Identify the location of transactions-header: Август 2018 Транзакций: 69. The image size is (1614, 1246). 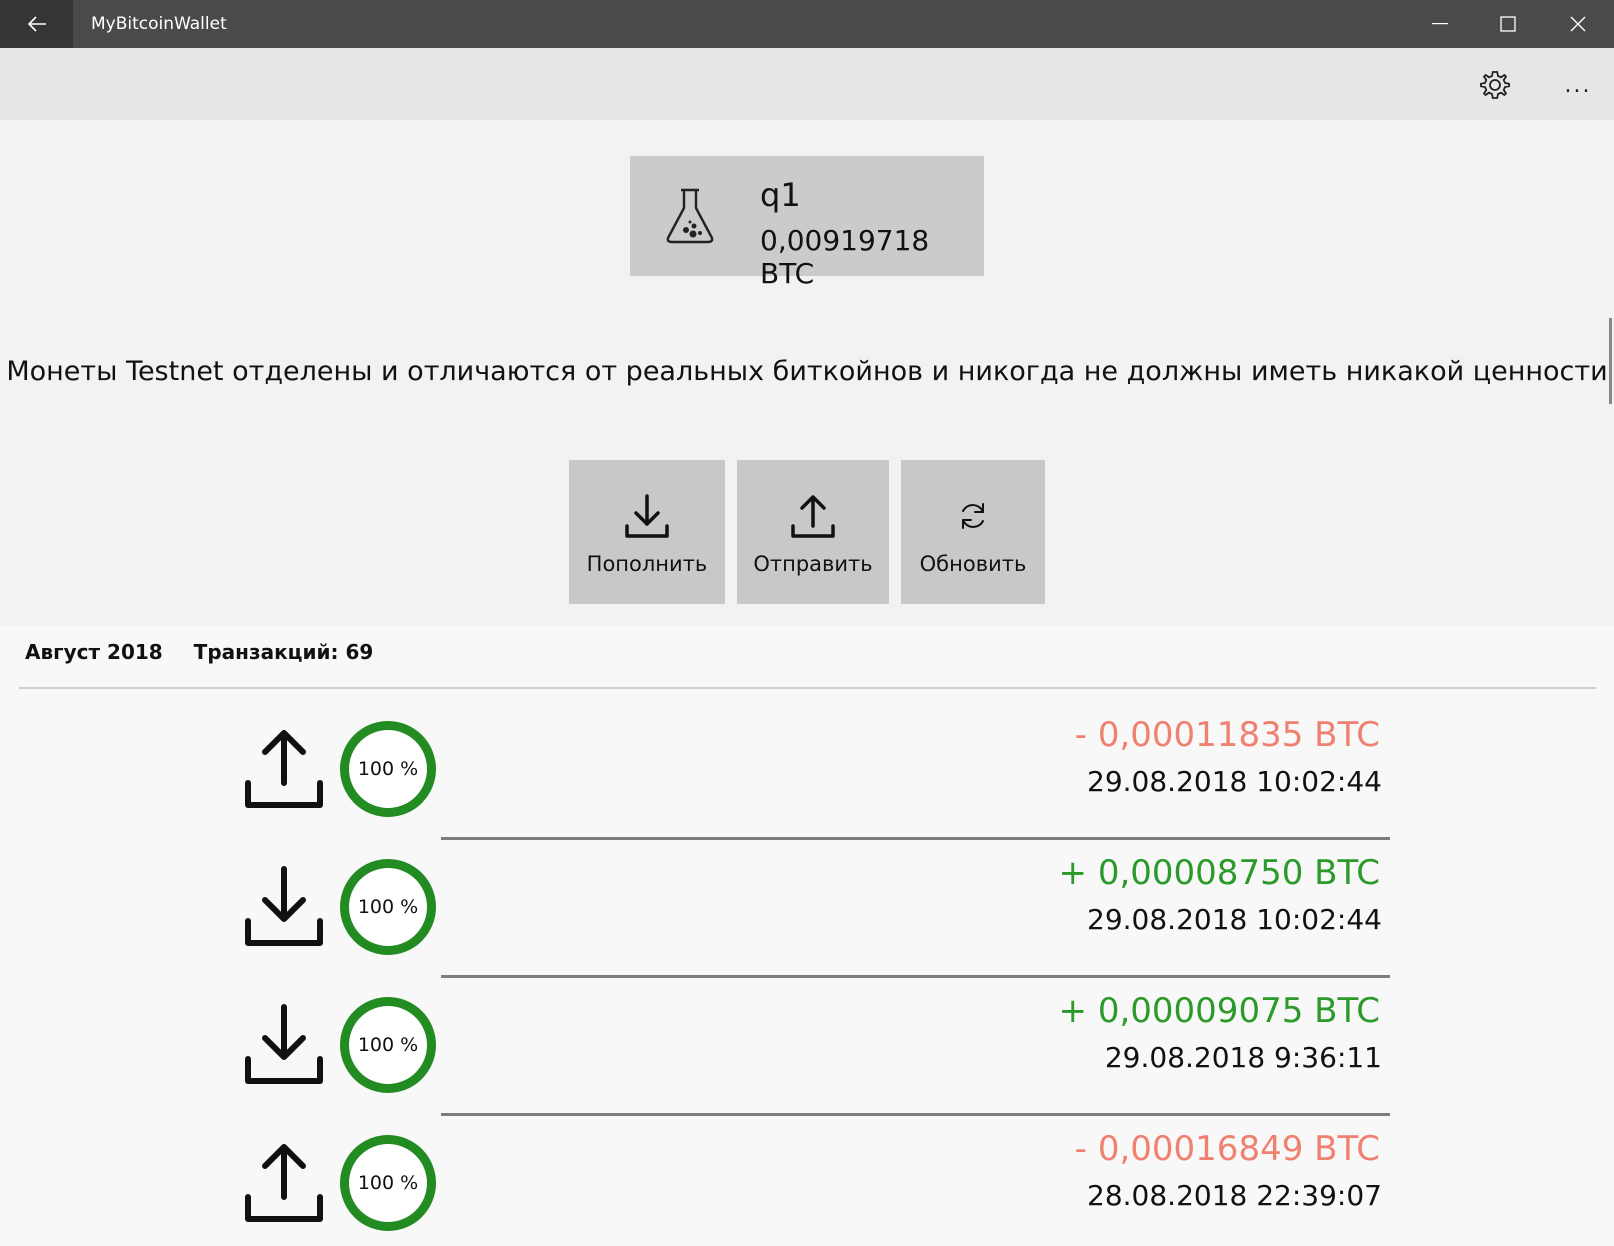
(199, 652).